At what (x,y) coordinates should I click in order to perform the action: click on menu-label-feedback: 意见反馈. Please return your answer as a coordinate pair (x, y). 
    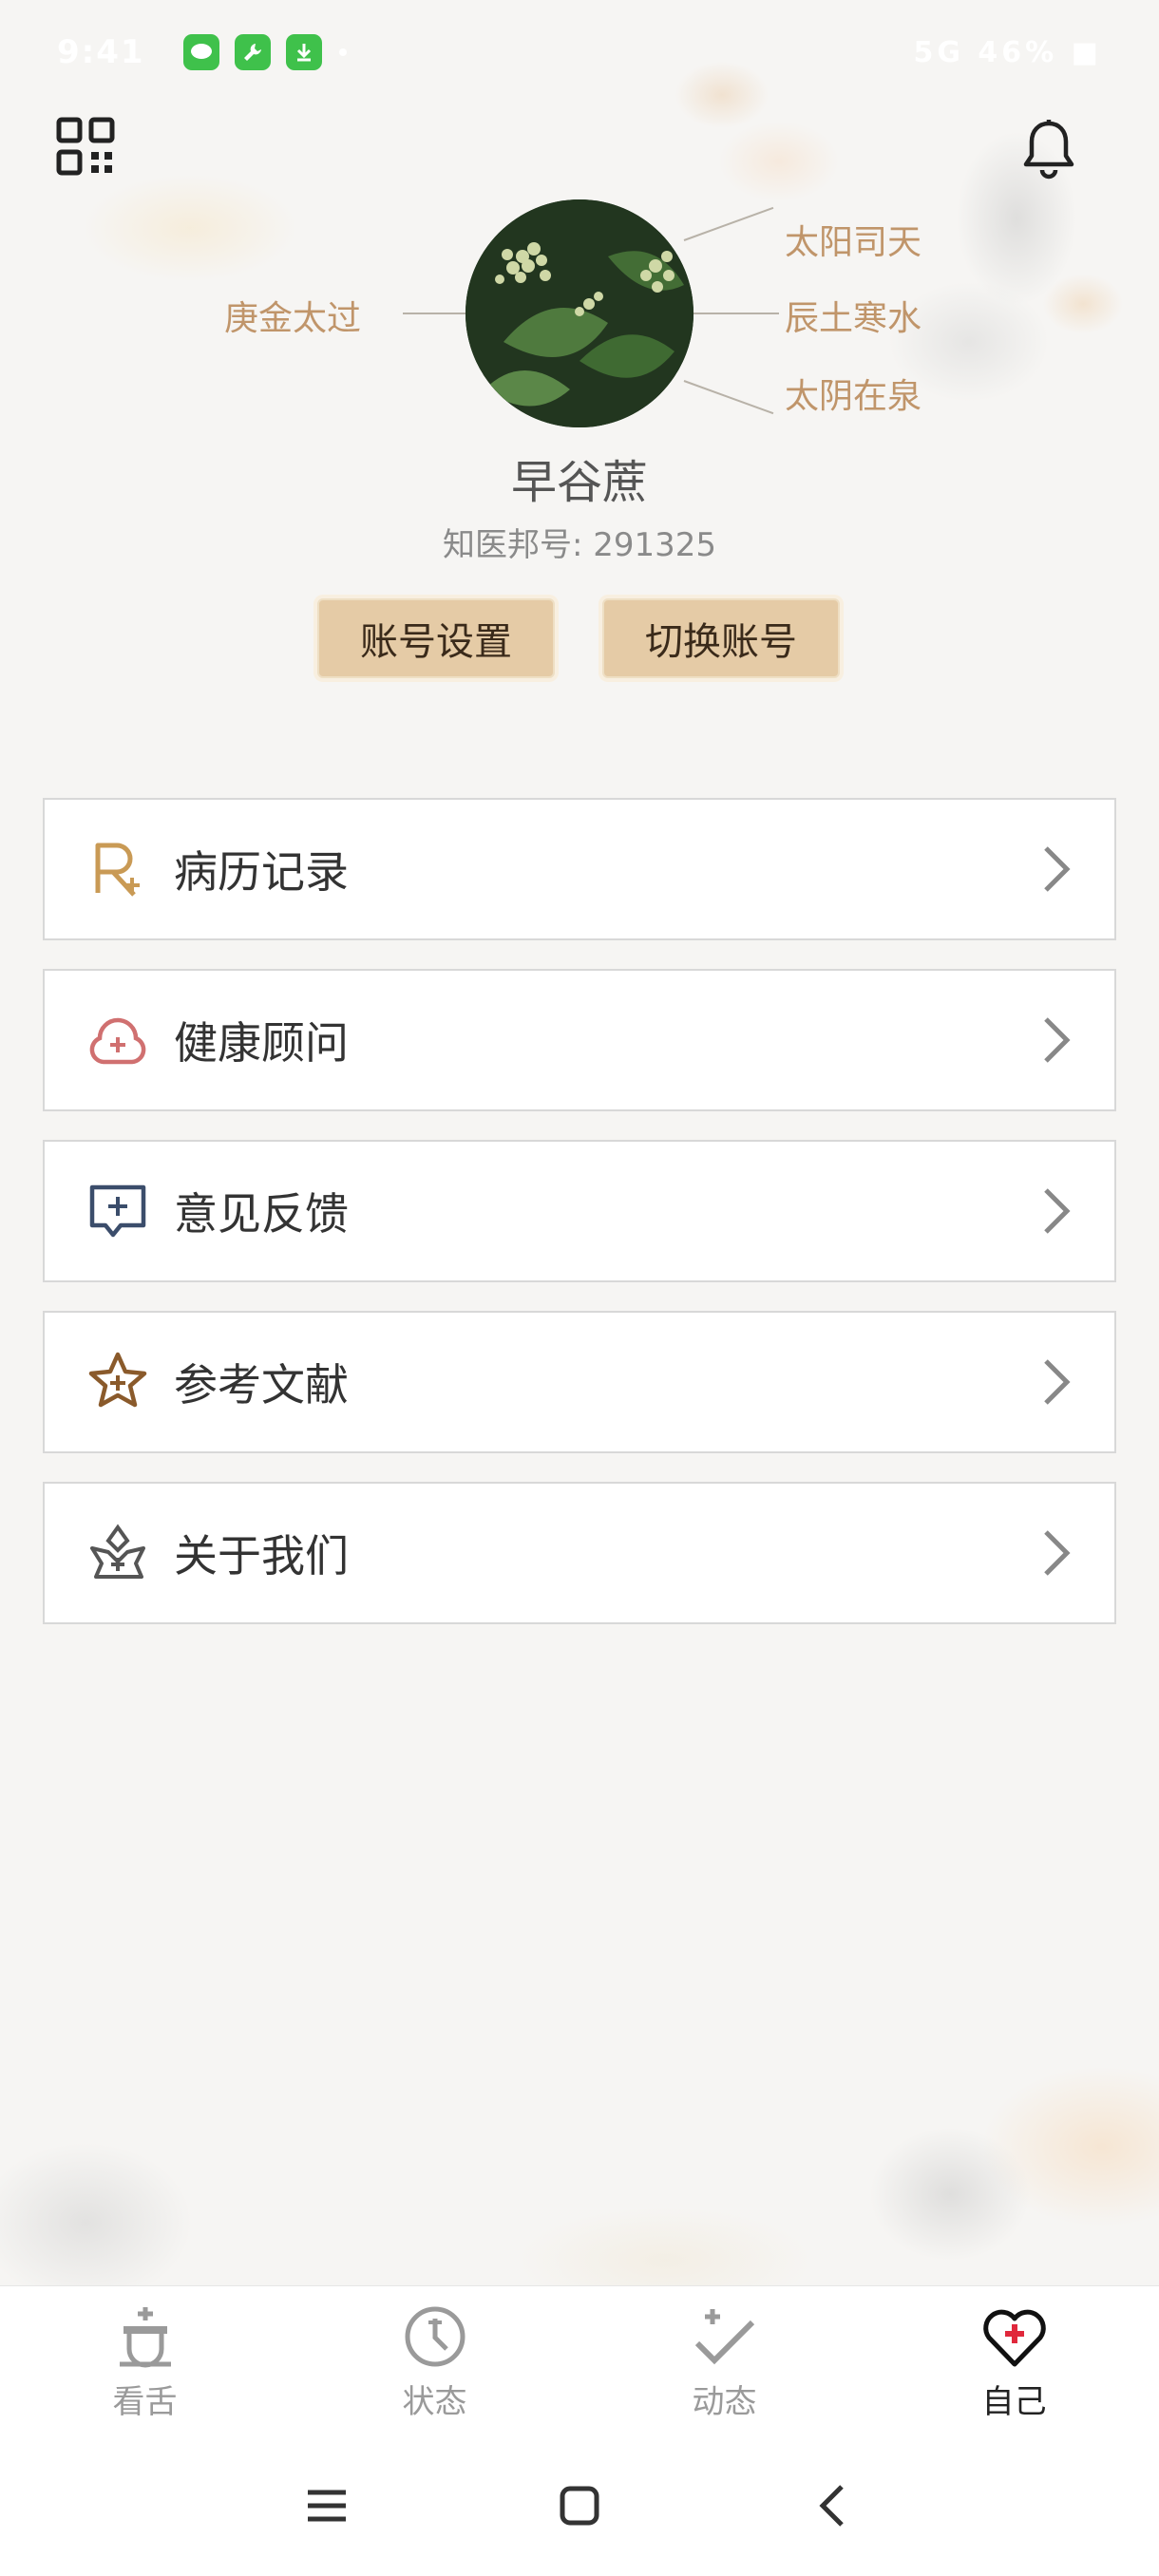
    Looking at the image, I should click on (261, 1214).